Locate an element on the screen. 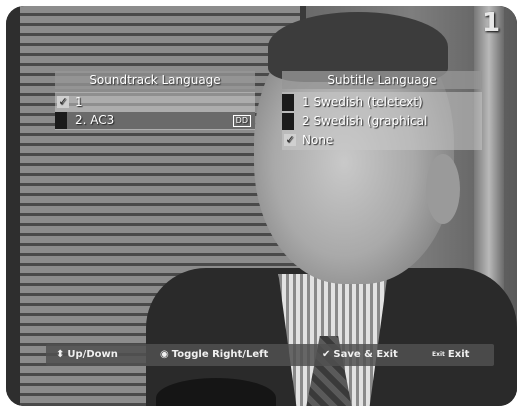 This screenshot has width=523, height=412. soundtrack-panel: ✓ 1 2. AC3 DD is located at coordinates (155, 111).